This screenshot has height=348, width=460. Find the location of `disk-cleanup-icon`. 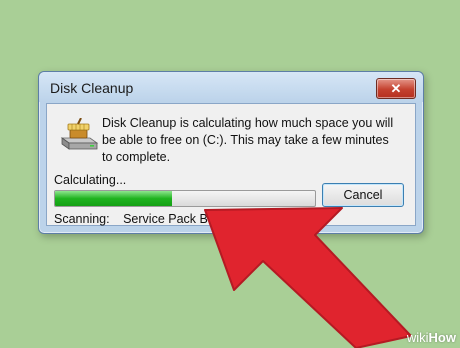

disk-cleanup-icon is located at coordinates (79, 134).